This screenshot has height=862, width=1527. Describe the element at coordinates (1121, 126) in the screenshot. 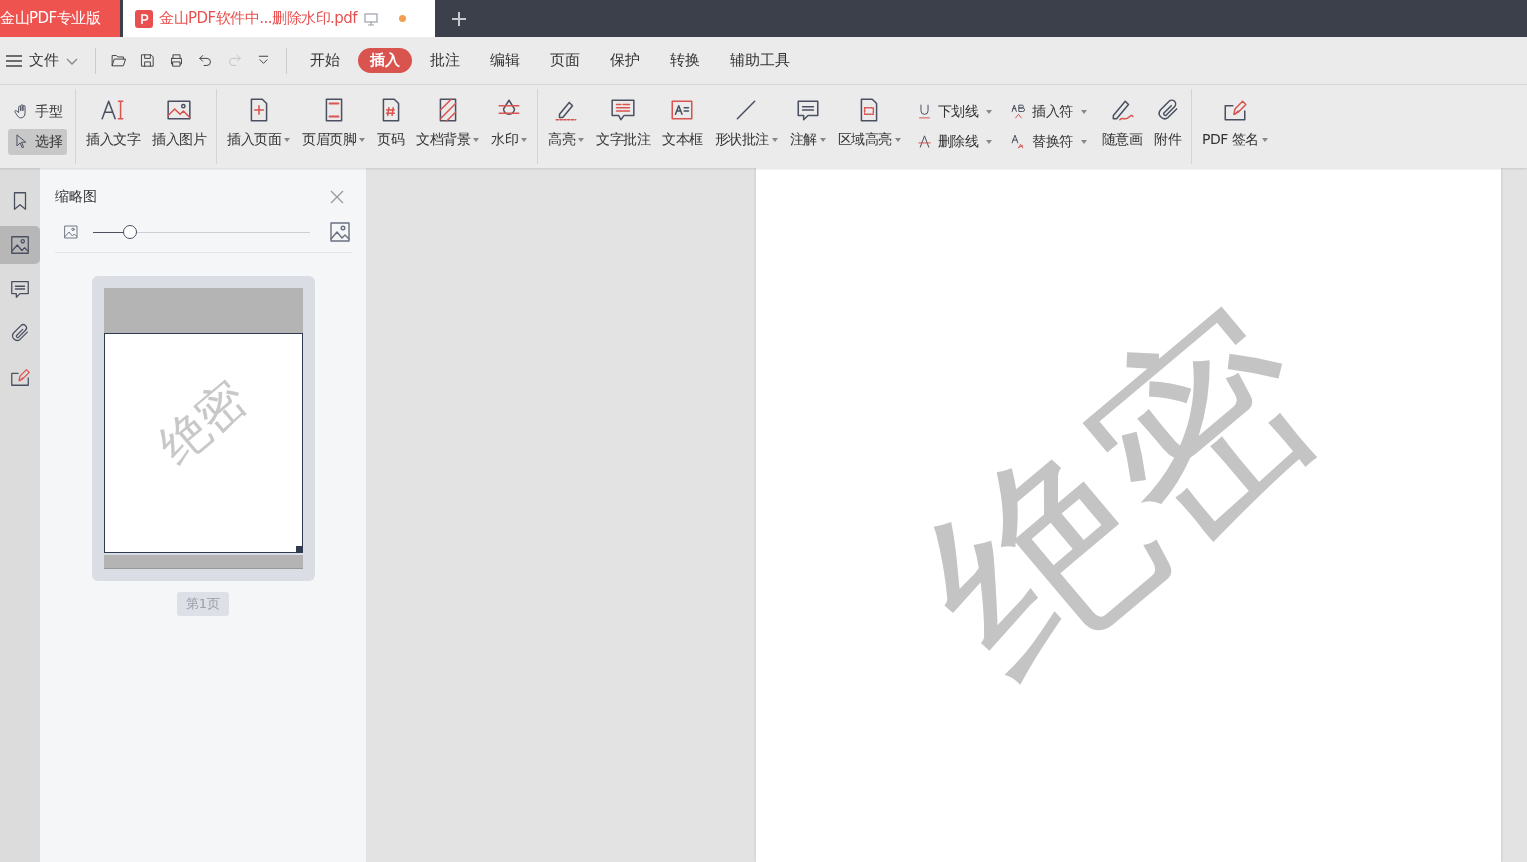

I see `toolbar-button: 随意画` at that location.